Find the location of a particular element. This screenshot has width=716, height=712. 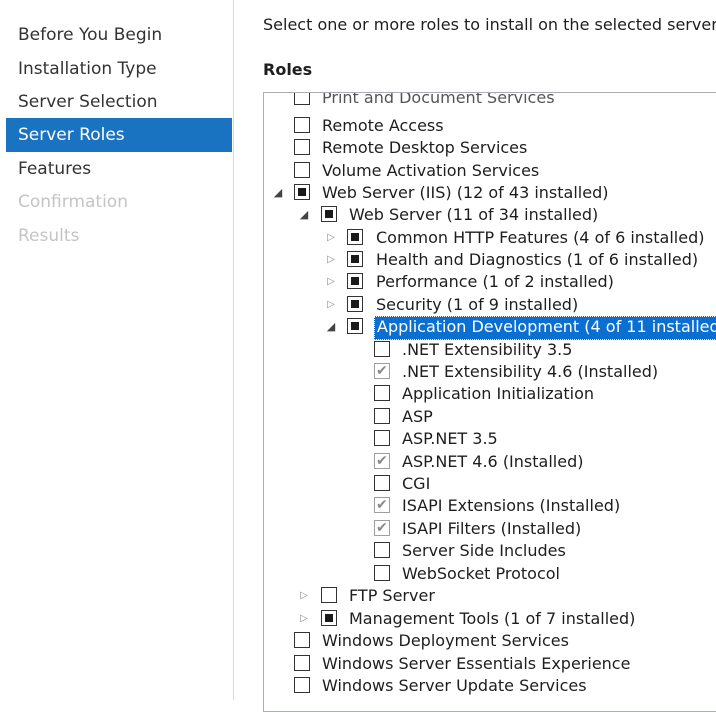

item-label: Common HTTP Features (4 of 6 installed) is located at coordinates (540, 237).